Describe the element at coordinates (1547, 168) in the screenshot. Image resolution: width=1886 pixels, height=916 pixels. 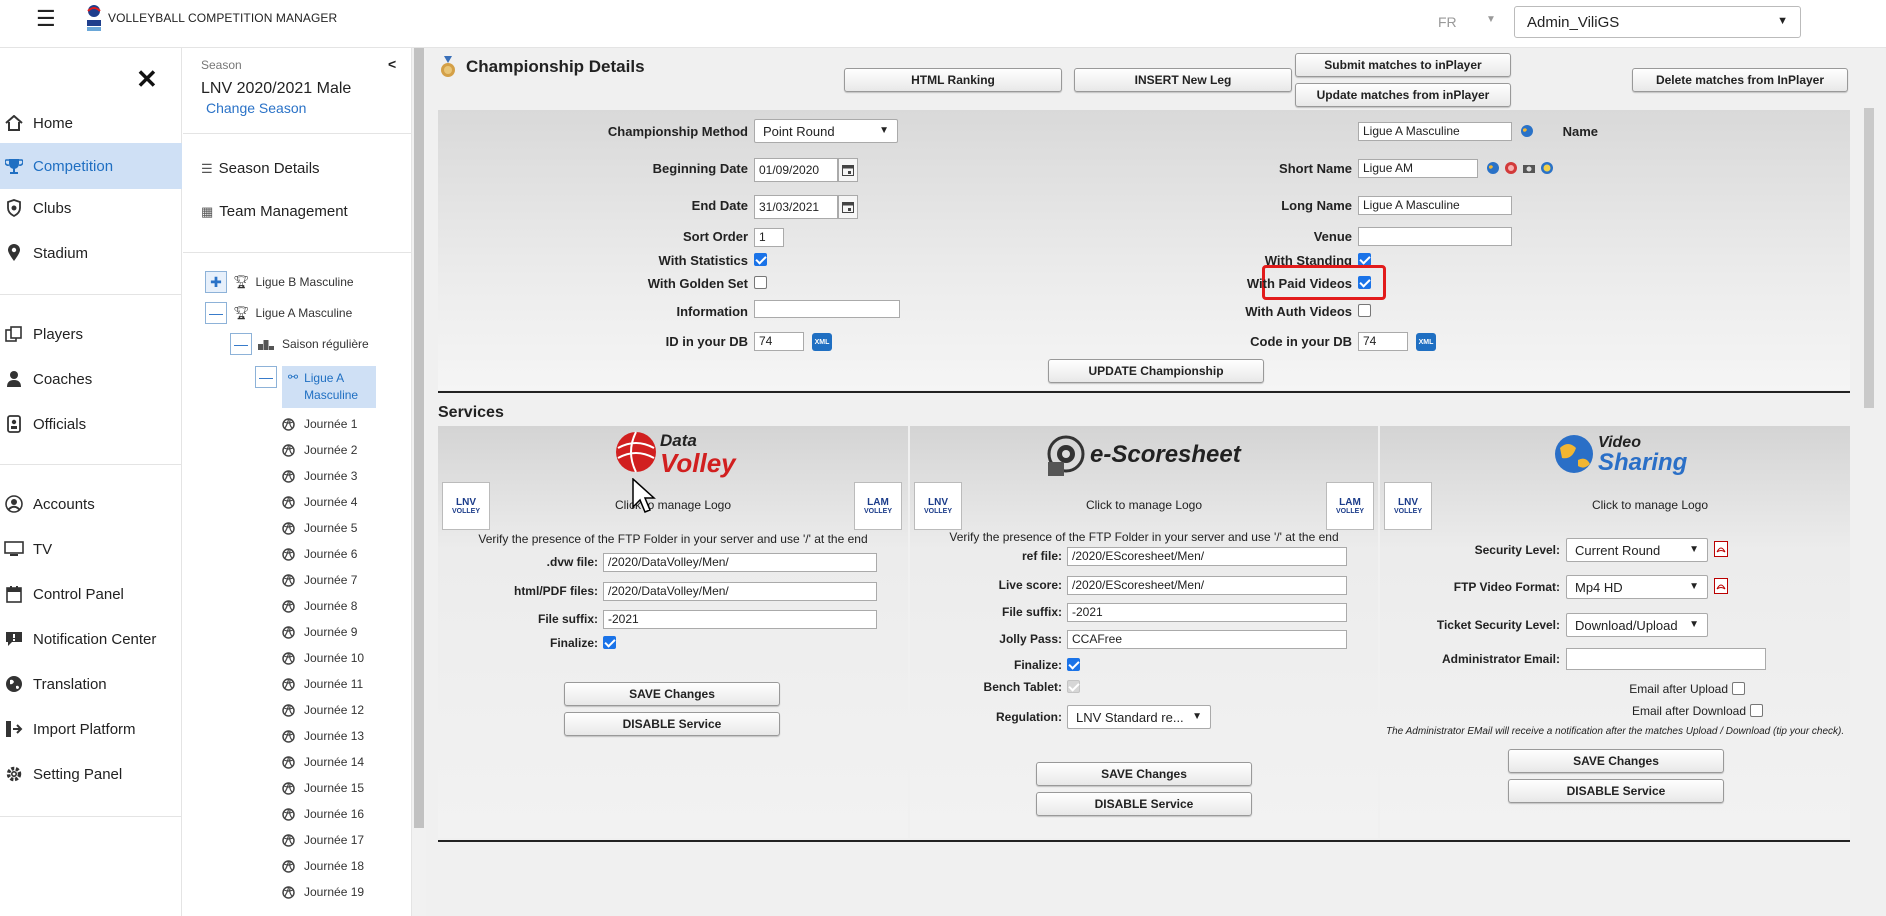
I see `badge-icon` at that location.